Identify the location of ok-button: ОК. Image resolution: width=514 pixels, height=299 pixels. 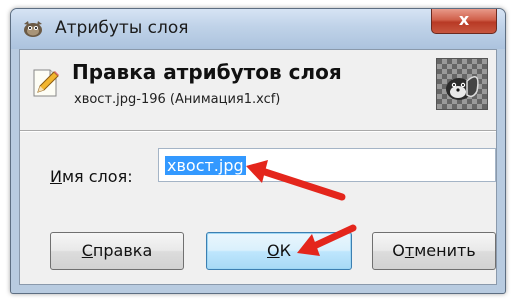
(279, 251).